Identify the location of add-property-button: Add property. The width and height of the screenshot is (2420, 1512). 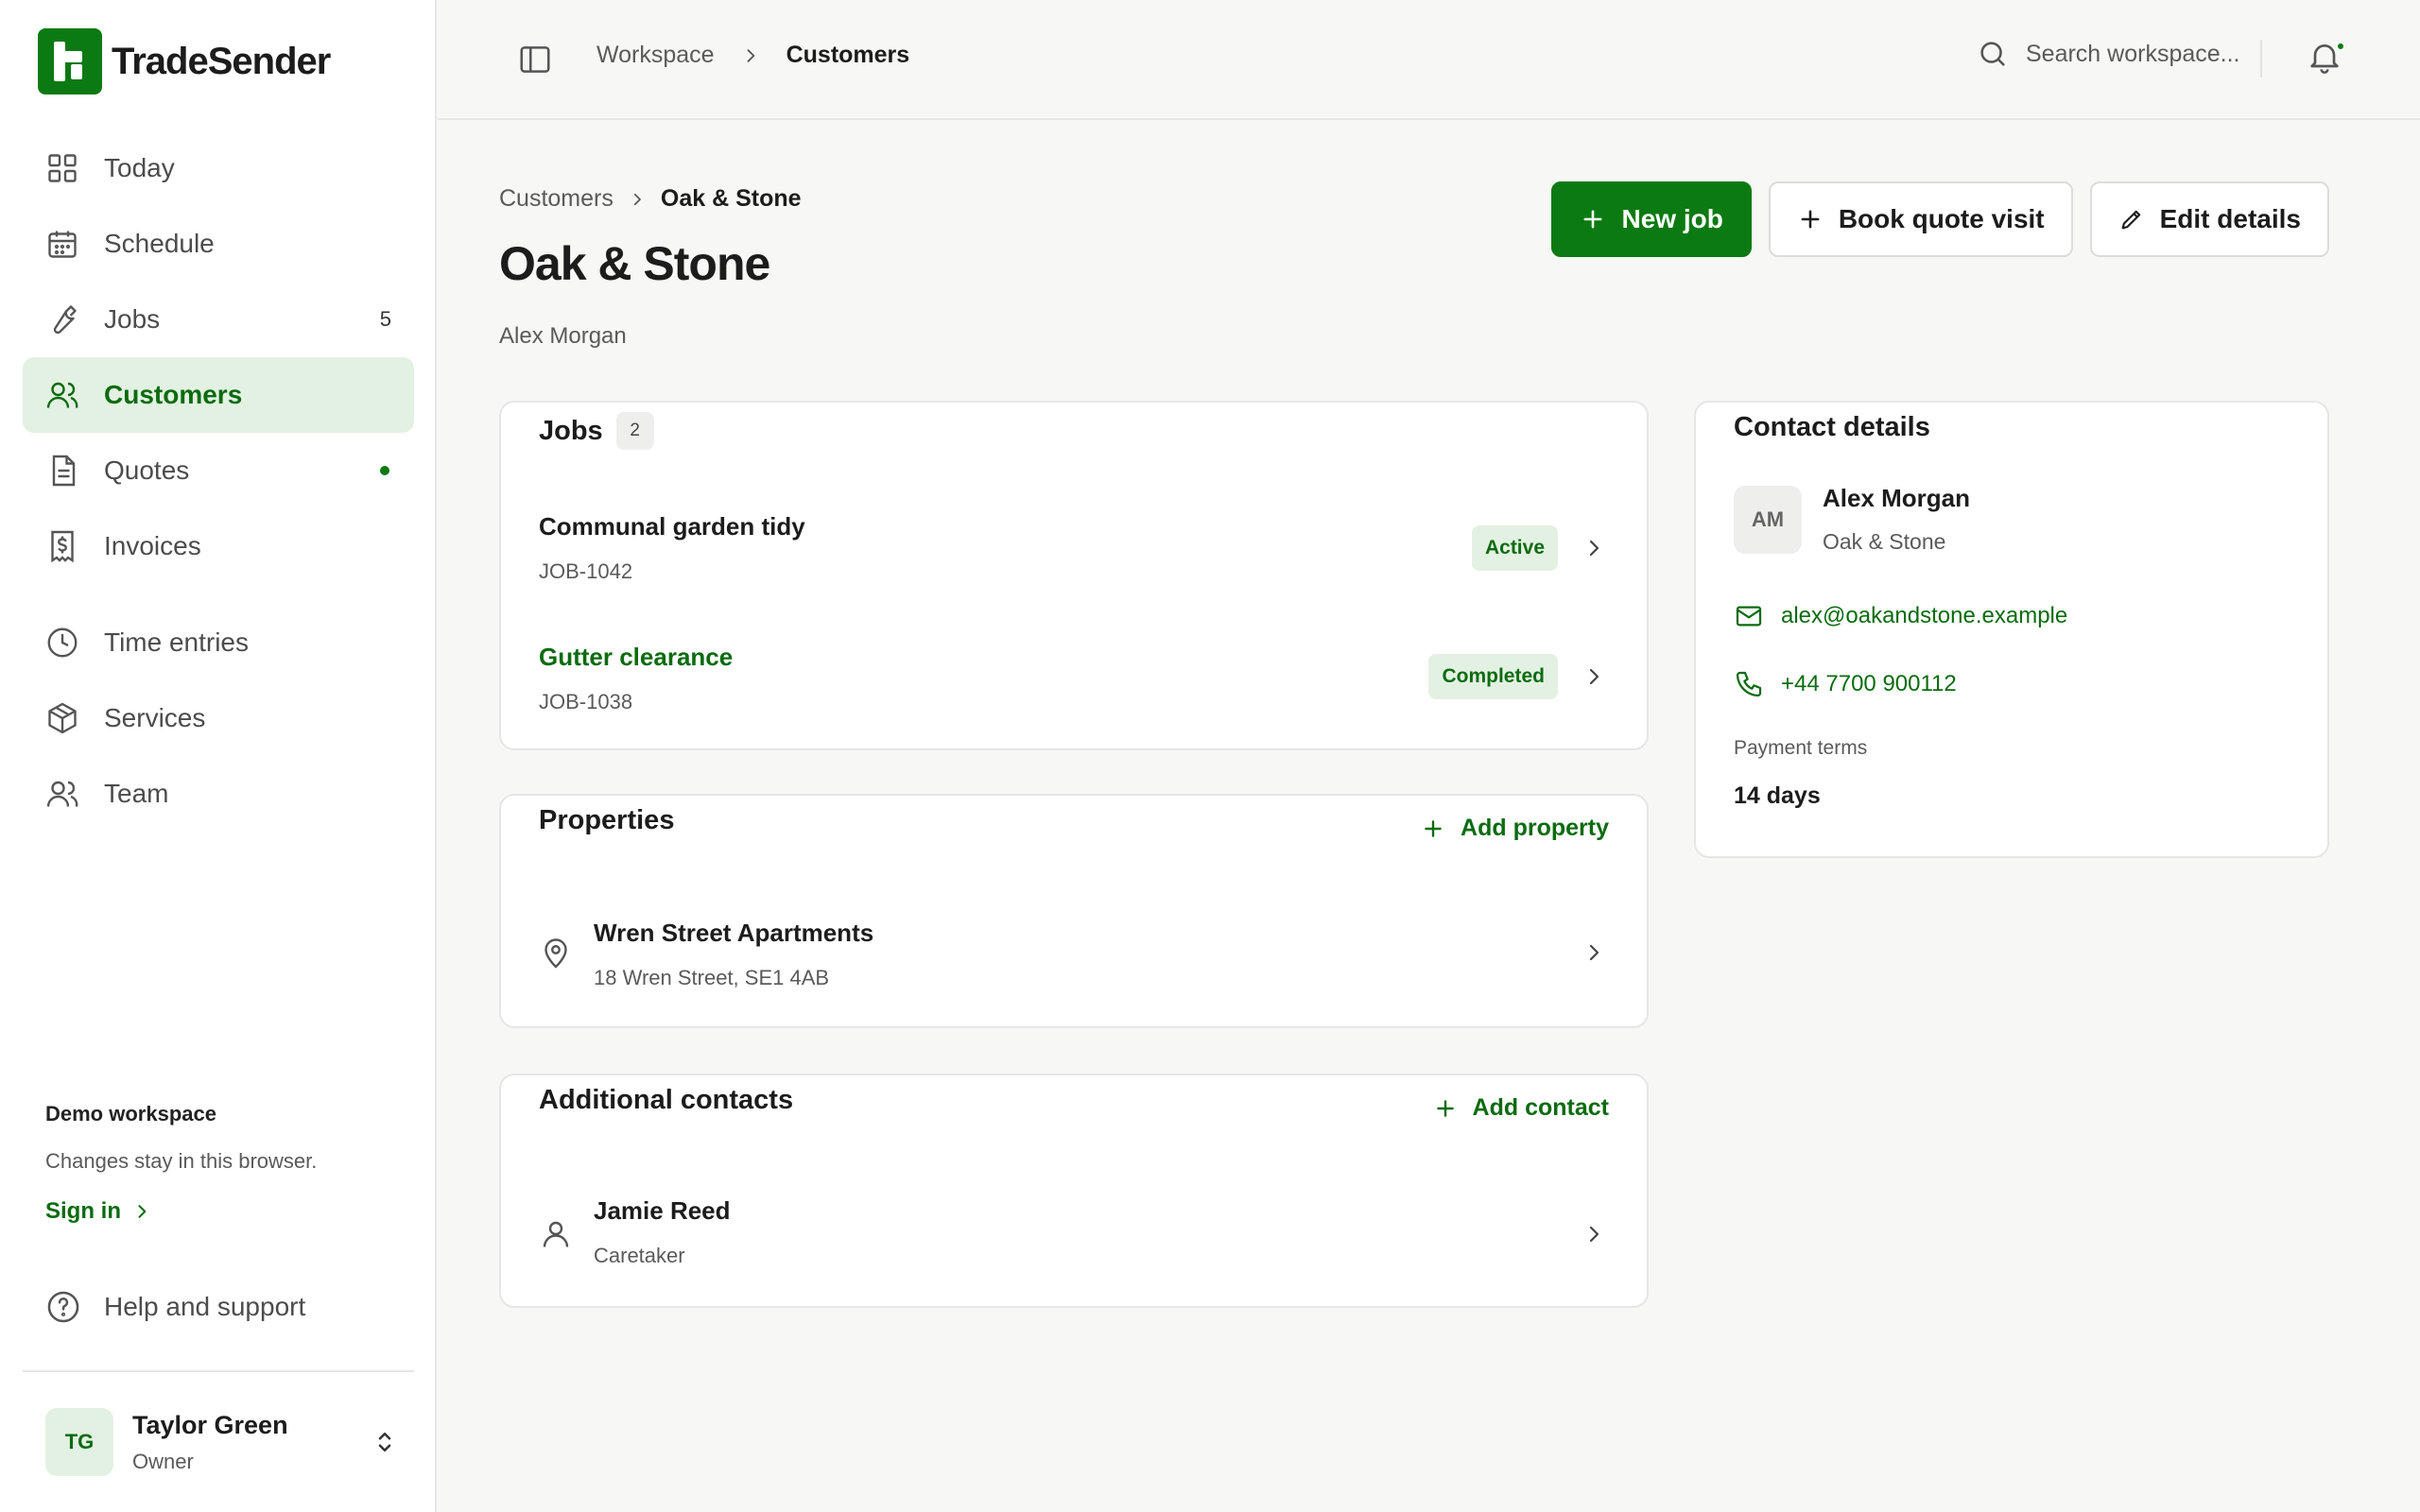
(1515, 828).